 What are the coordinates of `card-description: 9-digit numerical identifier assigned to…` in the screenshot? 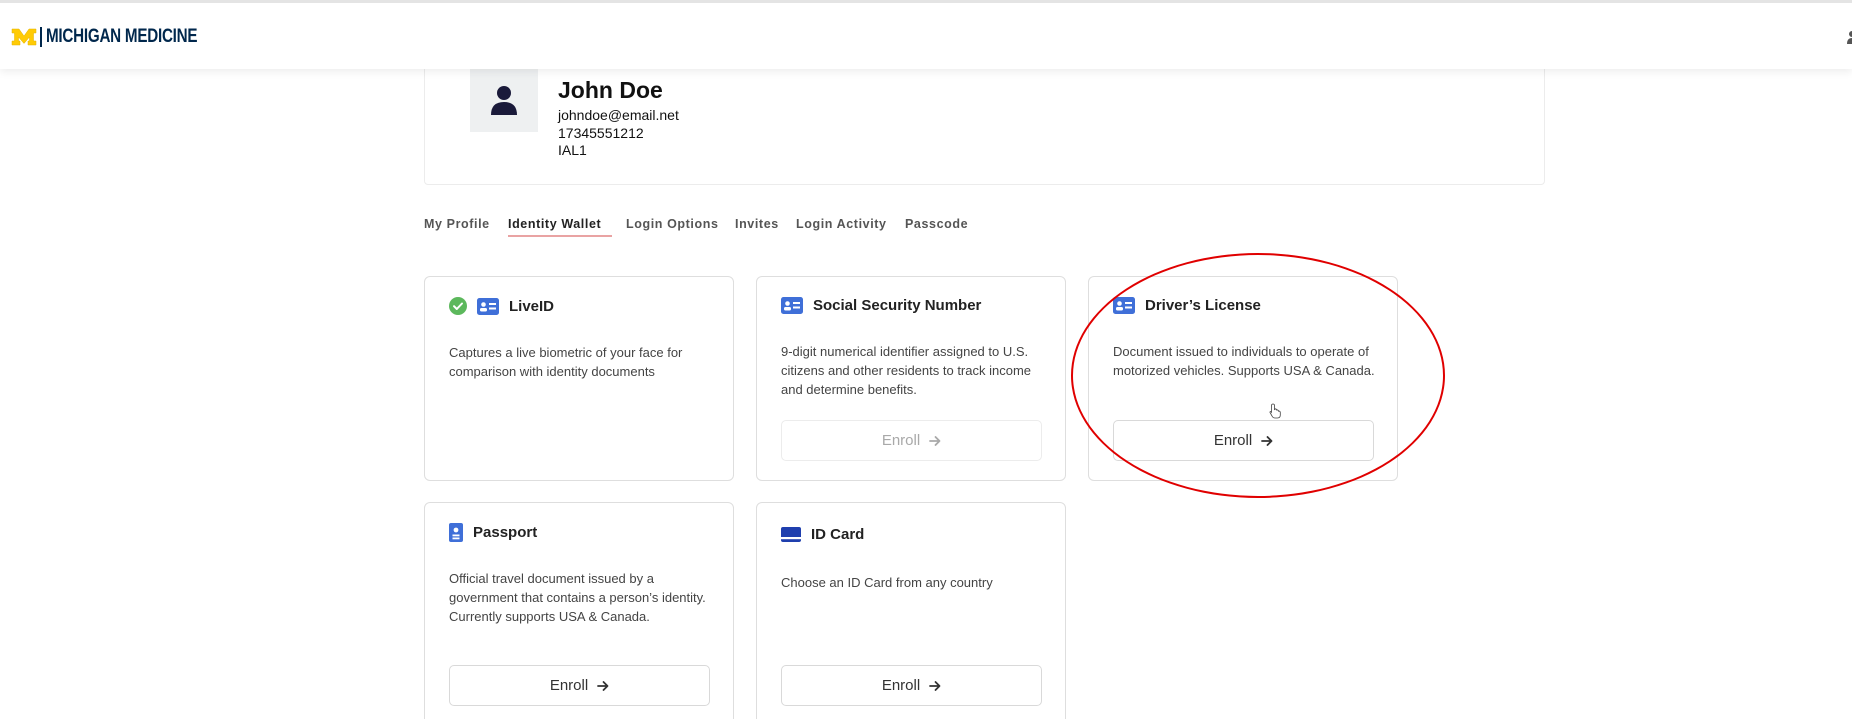 It's located at (906, 370).